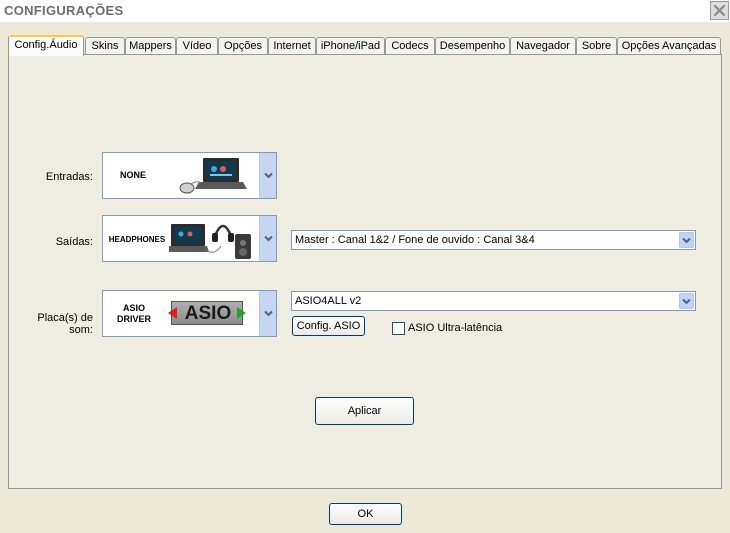  Describe the element at coordinates (65, 324) in the screenshot. I see `soundcard-label: Placa(s) de som:` at that location.